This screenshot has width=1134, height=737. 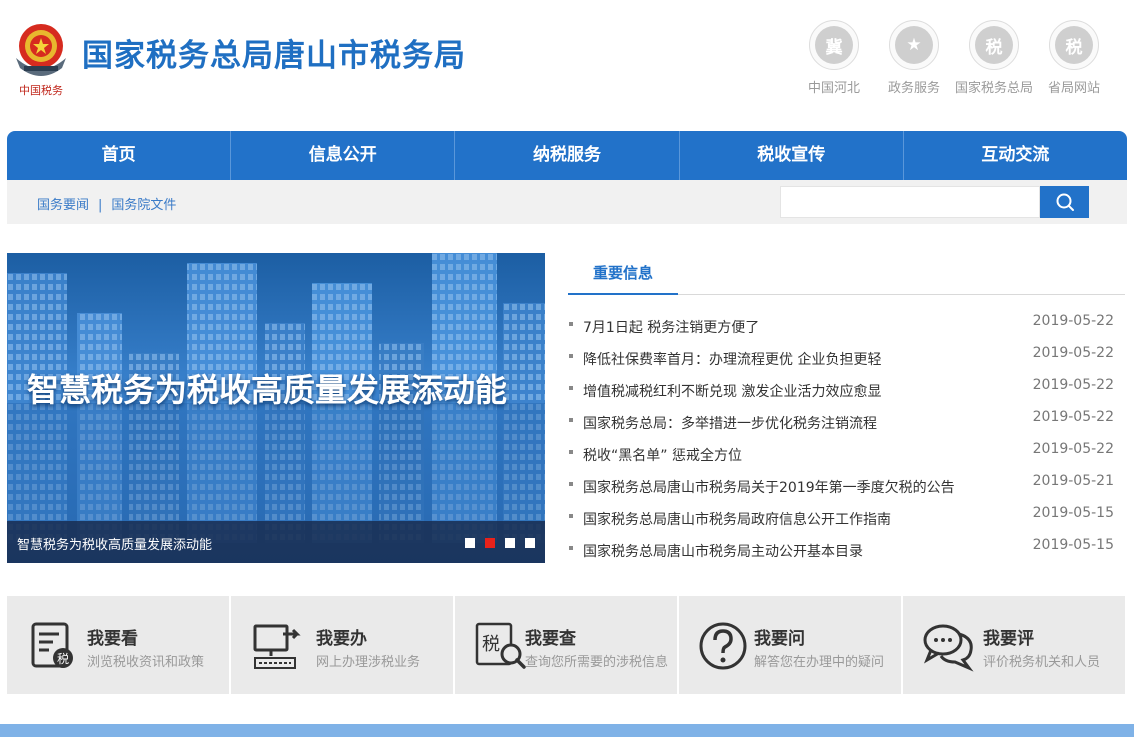 I want to click on tax-search-icon: 税, so click(x=500, y=645).